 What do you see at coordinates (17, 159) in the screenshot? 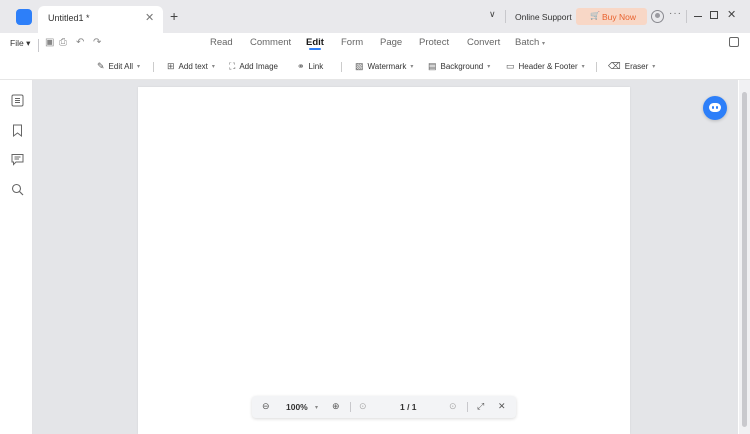
I see `comments-icon` at bounding box center [17, 159].